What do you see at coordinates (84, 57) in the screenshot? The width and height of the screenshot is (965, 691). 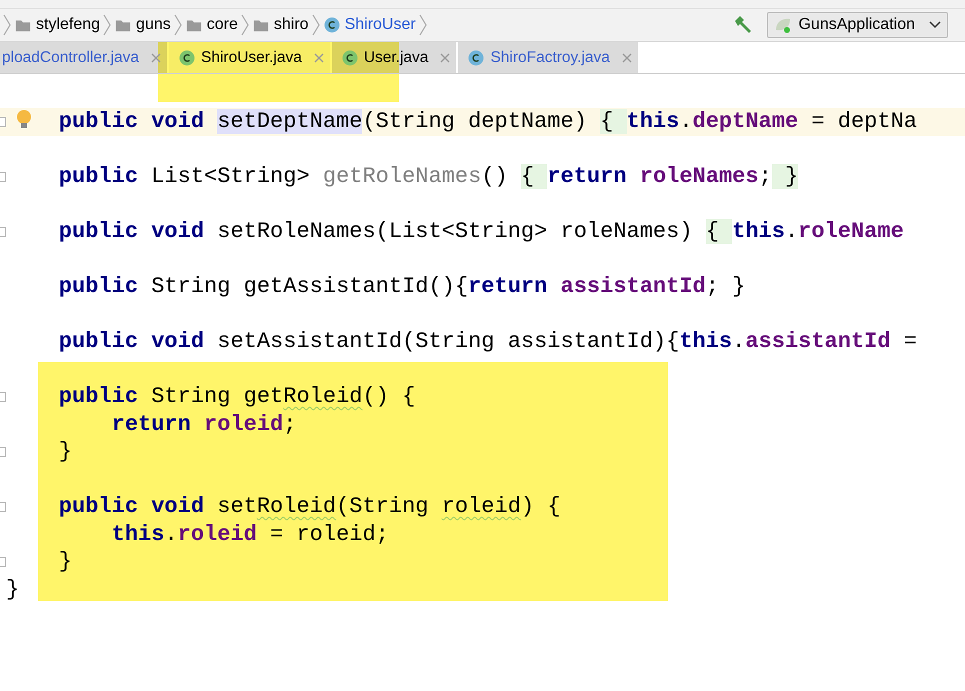 I see `file-tab: ploadController.java` at bounding box center [84, 57].